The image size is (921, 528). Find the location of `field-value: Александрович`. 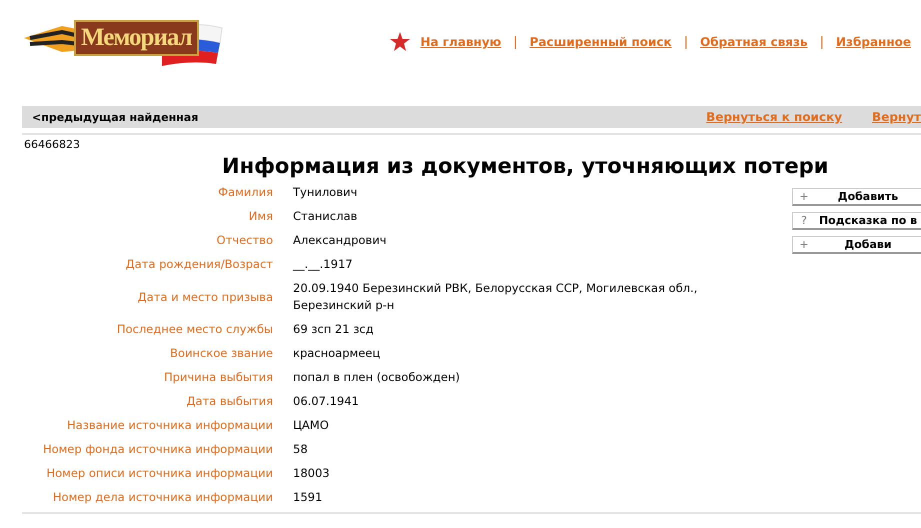

field-value: Александрович is located at coordinates (340, 240).